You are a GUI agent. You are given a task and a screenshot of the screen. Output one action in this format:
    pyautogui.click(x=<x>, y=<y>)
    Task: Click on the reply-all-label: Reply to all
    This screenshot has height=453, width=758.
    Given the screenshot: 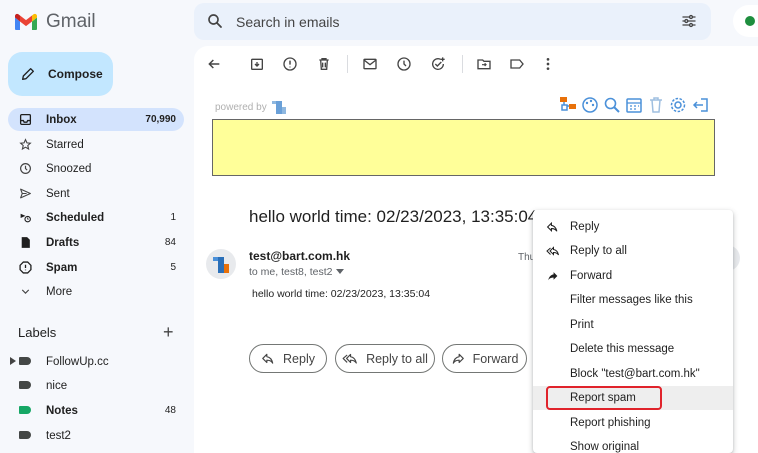 What is the action you would take?
    pyautogui.click(x=397, y=358)
    